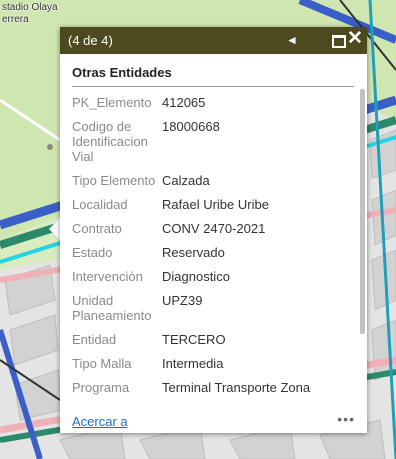 The height and width of the screenshot is (459, 396). I want to click on attribute-row: Codigo de Identificacion Vial 18000668, so click(216, 141).